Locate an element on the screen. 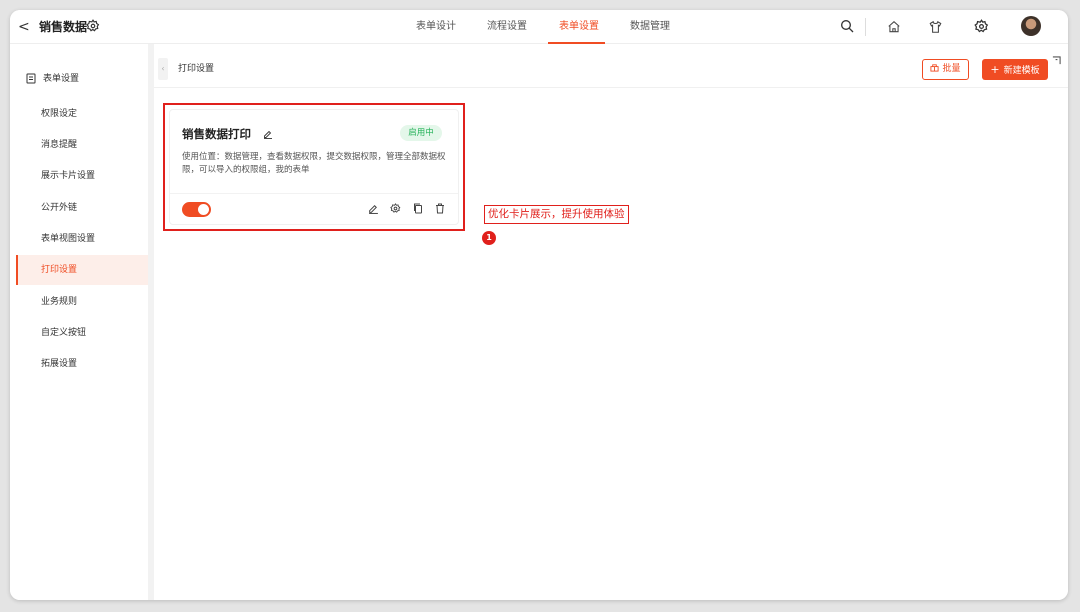 This screenshot has height=612, width=1080. enable-toggle is located at coordinates (196, 209).